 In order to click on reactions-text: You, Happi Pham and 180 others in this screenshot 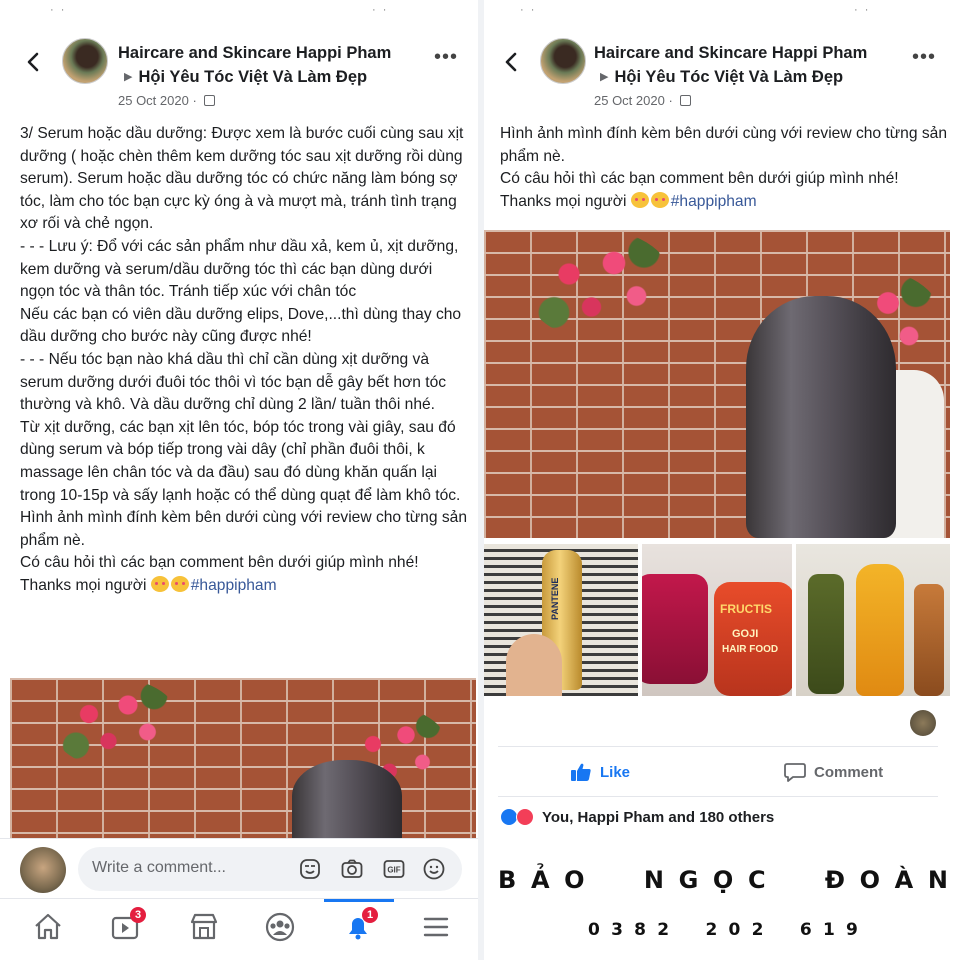, I will do `click(658, 817)`.